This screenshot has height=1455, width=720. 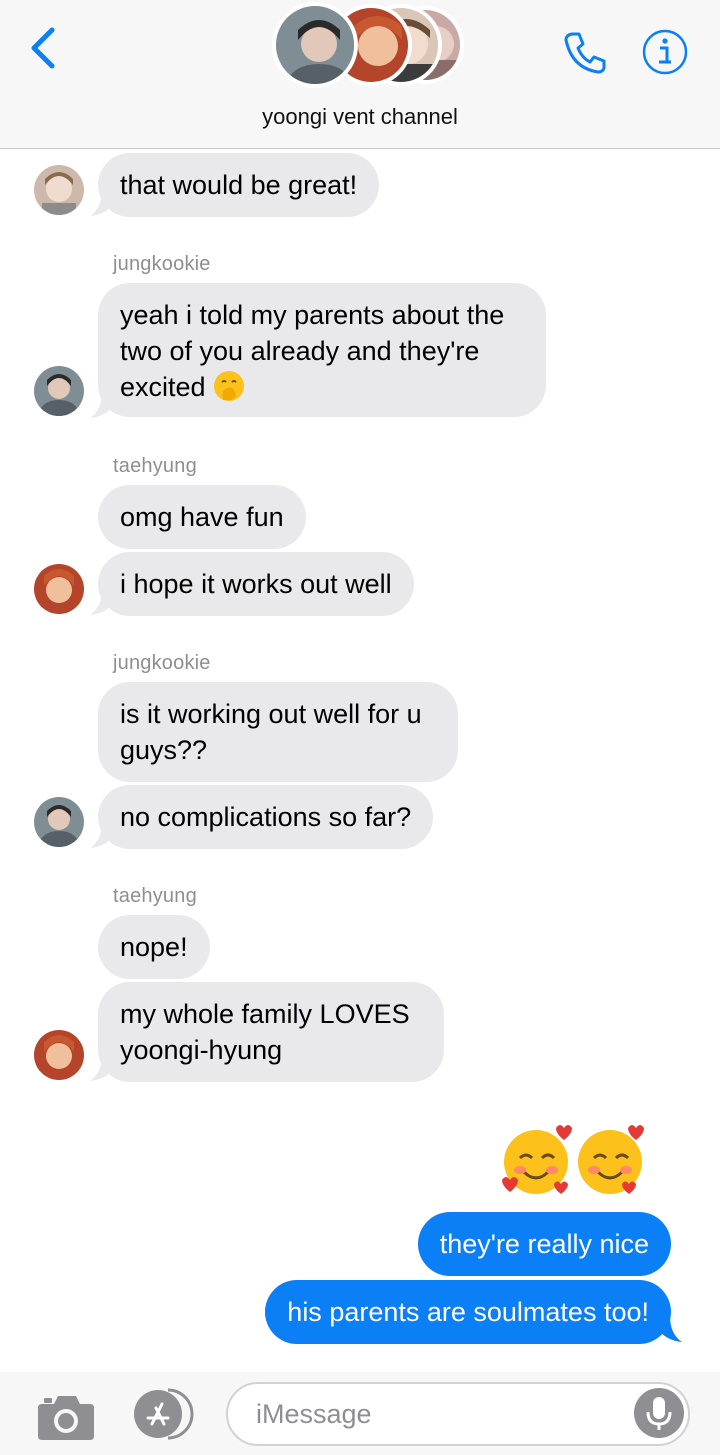 I want to click on message-bubble: my whole family LOVES yoongi-hyung, so click(x=271, y=1032).